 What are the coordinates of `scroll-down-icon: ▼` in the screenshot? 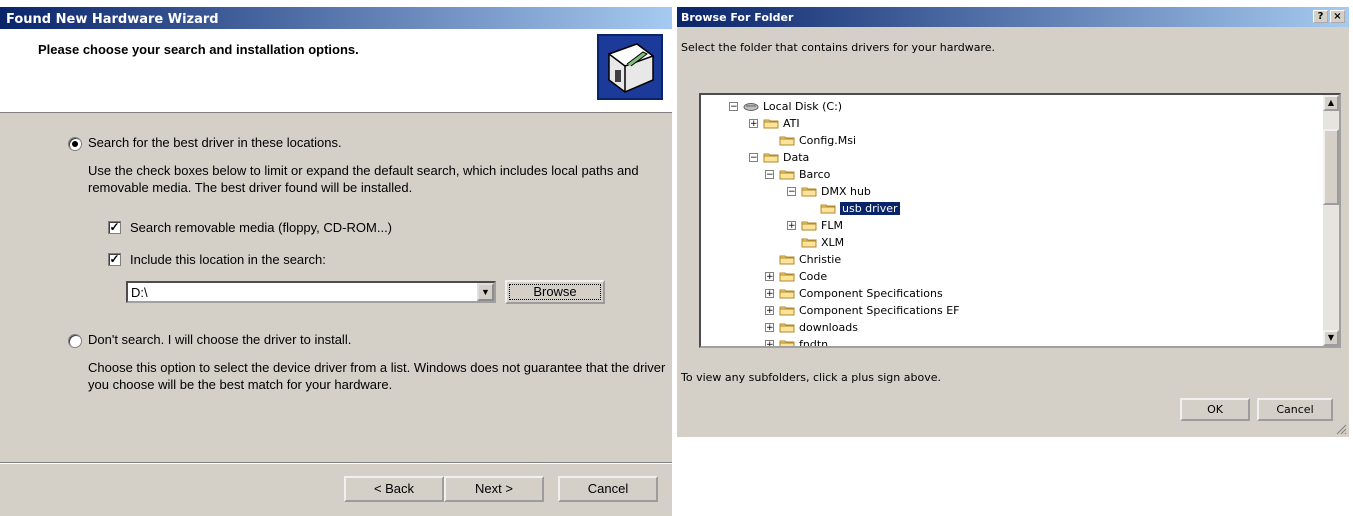 It's located at (1331, 338).